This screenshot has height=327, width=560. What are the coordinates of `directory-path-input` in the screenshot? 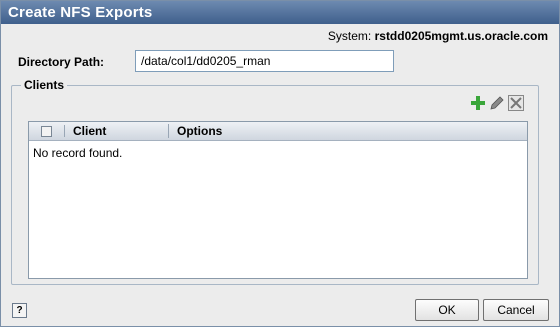 It's located at (264, 61).